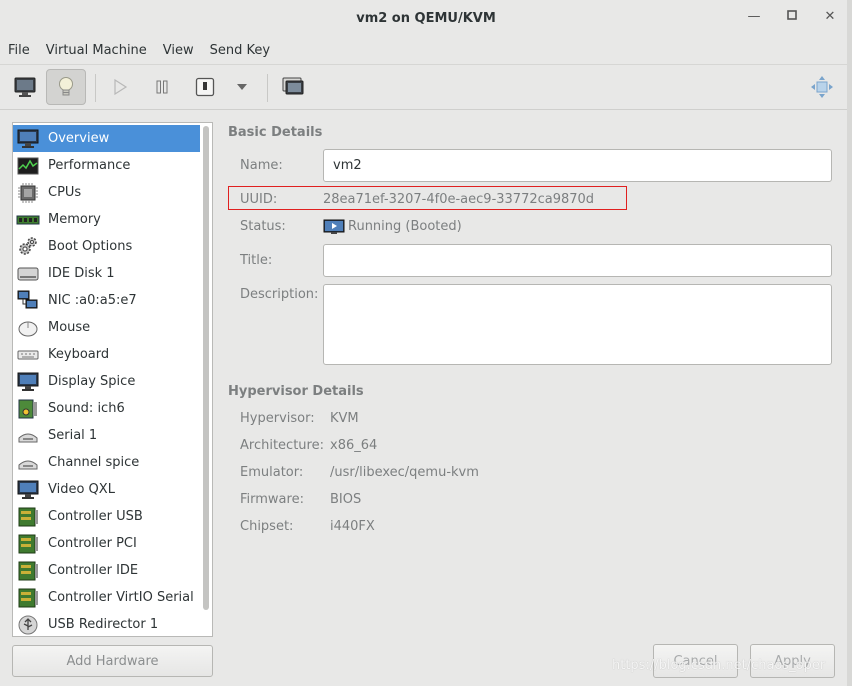 This screenshot has width=852, height=686. What do you see at coordinates (28, 301) in the screenshot?
I see `network-icon` at bounding box center [28, 301].